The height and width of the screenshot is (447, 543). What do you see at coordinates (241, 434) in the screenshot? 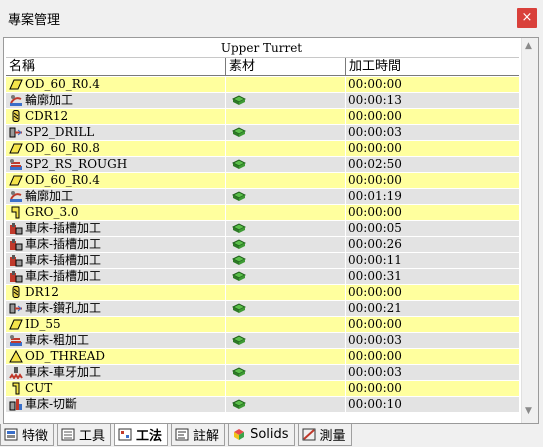
I see `solids-icon` at bounding box center [241, 434].